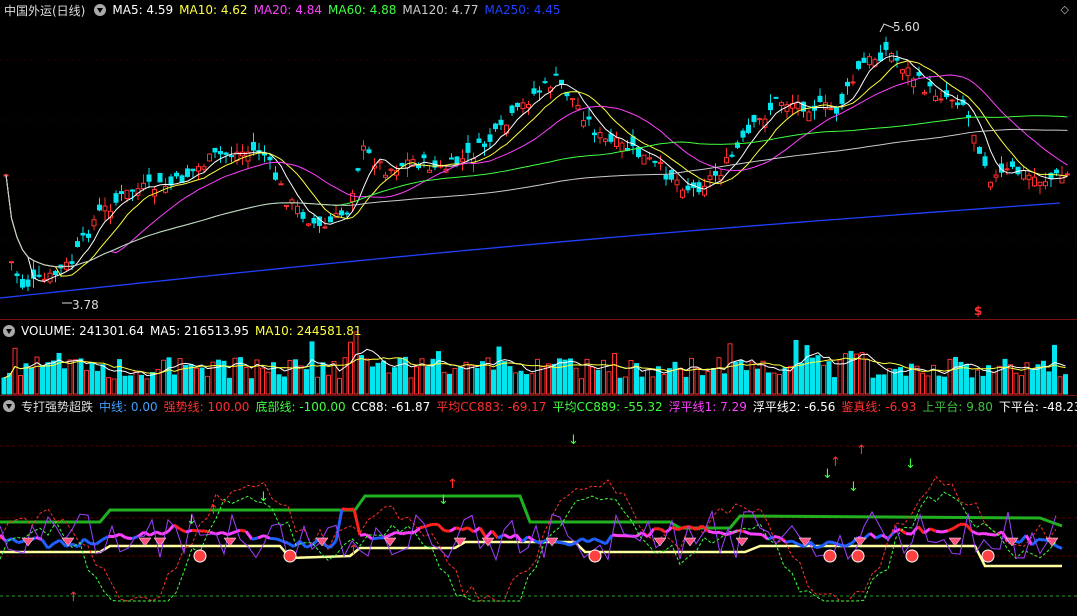  Describe the element at coordinates (199, 331) in the screenshot. I see `vol-label-1: MA5: 216513.95` at that location.